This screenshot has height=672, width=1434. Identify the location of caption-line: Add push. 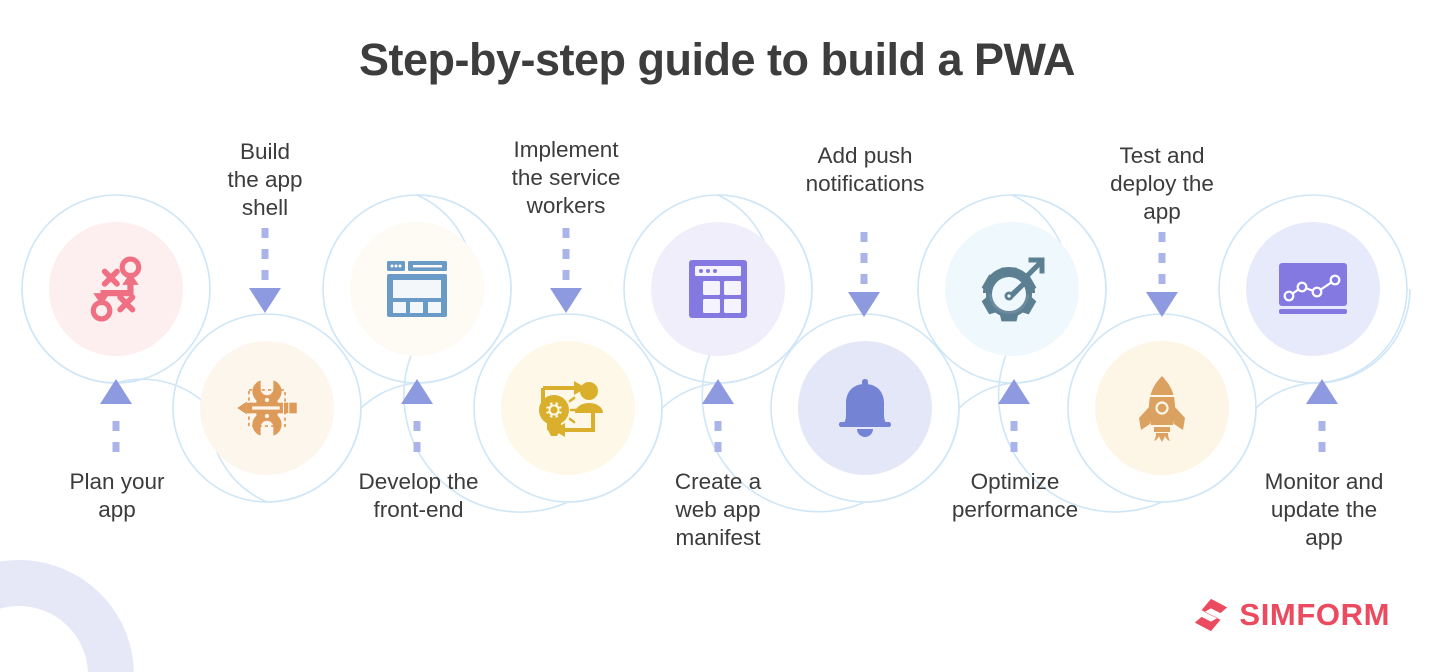
(865, 155).